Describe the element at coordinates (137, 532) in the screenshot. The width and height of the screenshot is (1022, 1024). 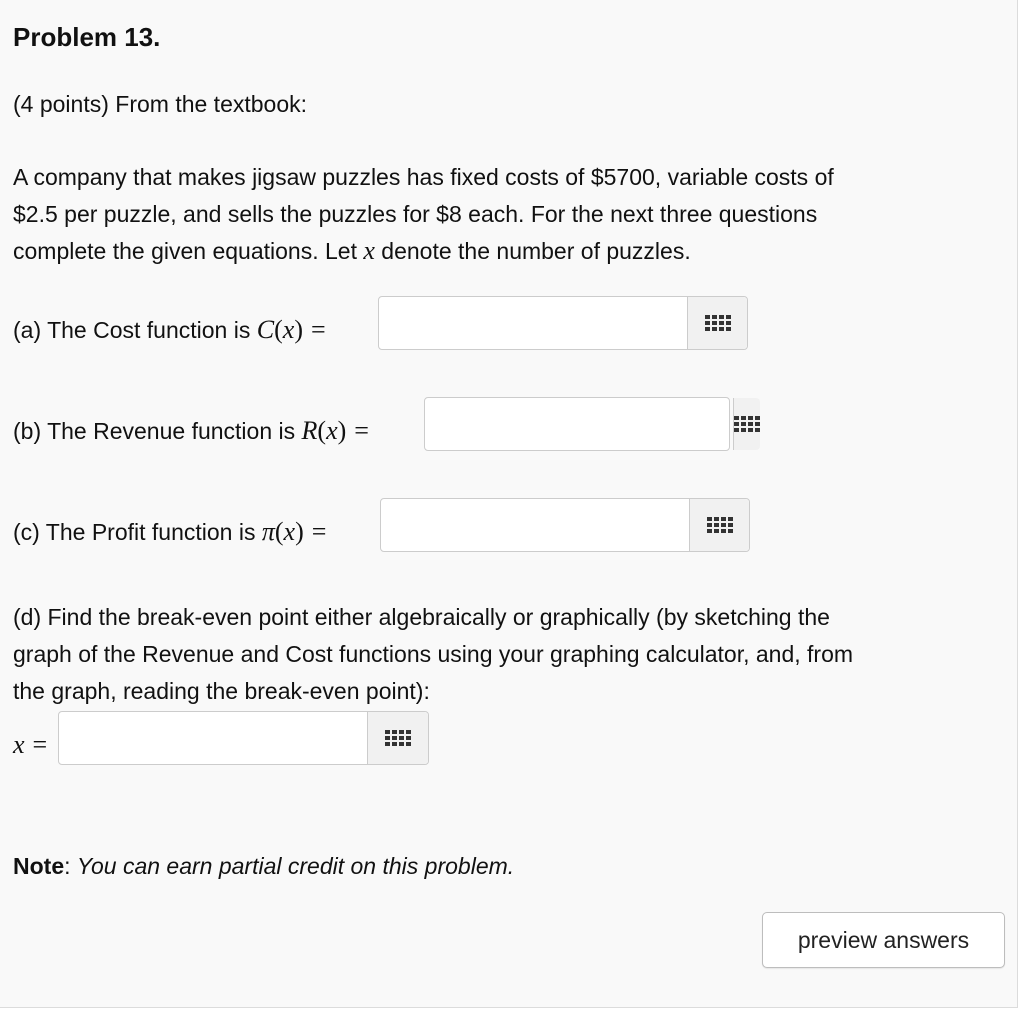
I see `part-c-text: (c) The Profit function is` at that location.